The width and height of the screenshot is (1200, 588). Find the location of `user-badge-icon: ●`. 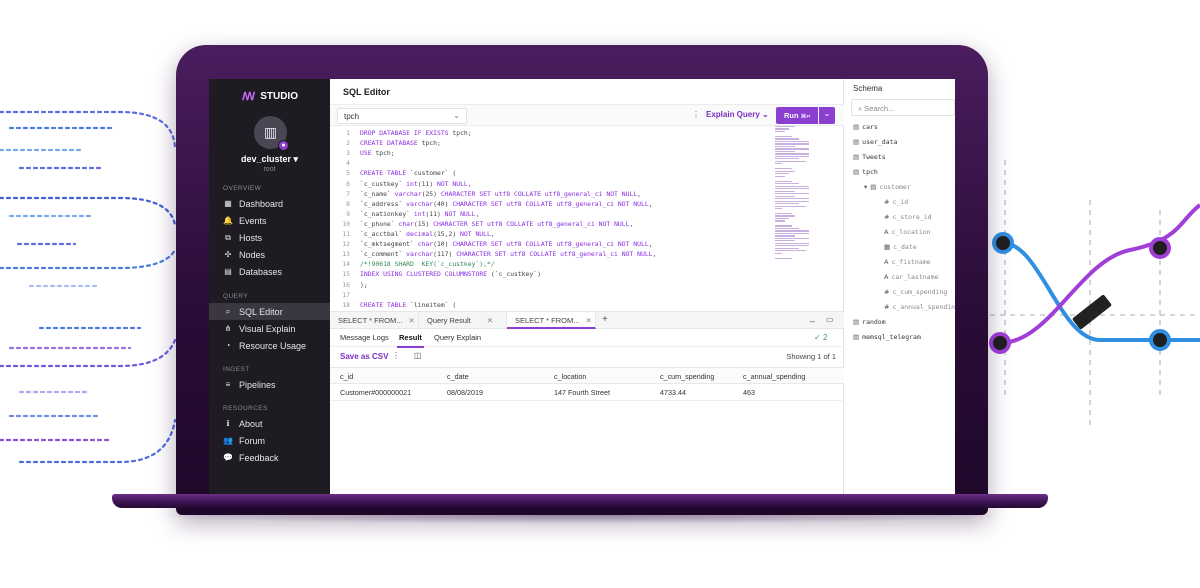

user-badge-icon: ● is located at coordinates (283, 145).